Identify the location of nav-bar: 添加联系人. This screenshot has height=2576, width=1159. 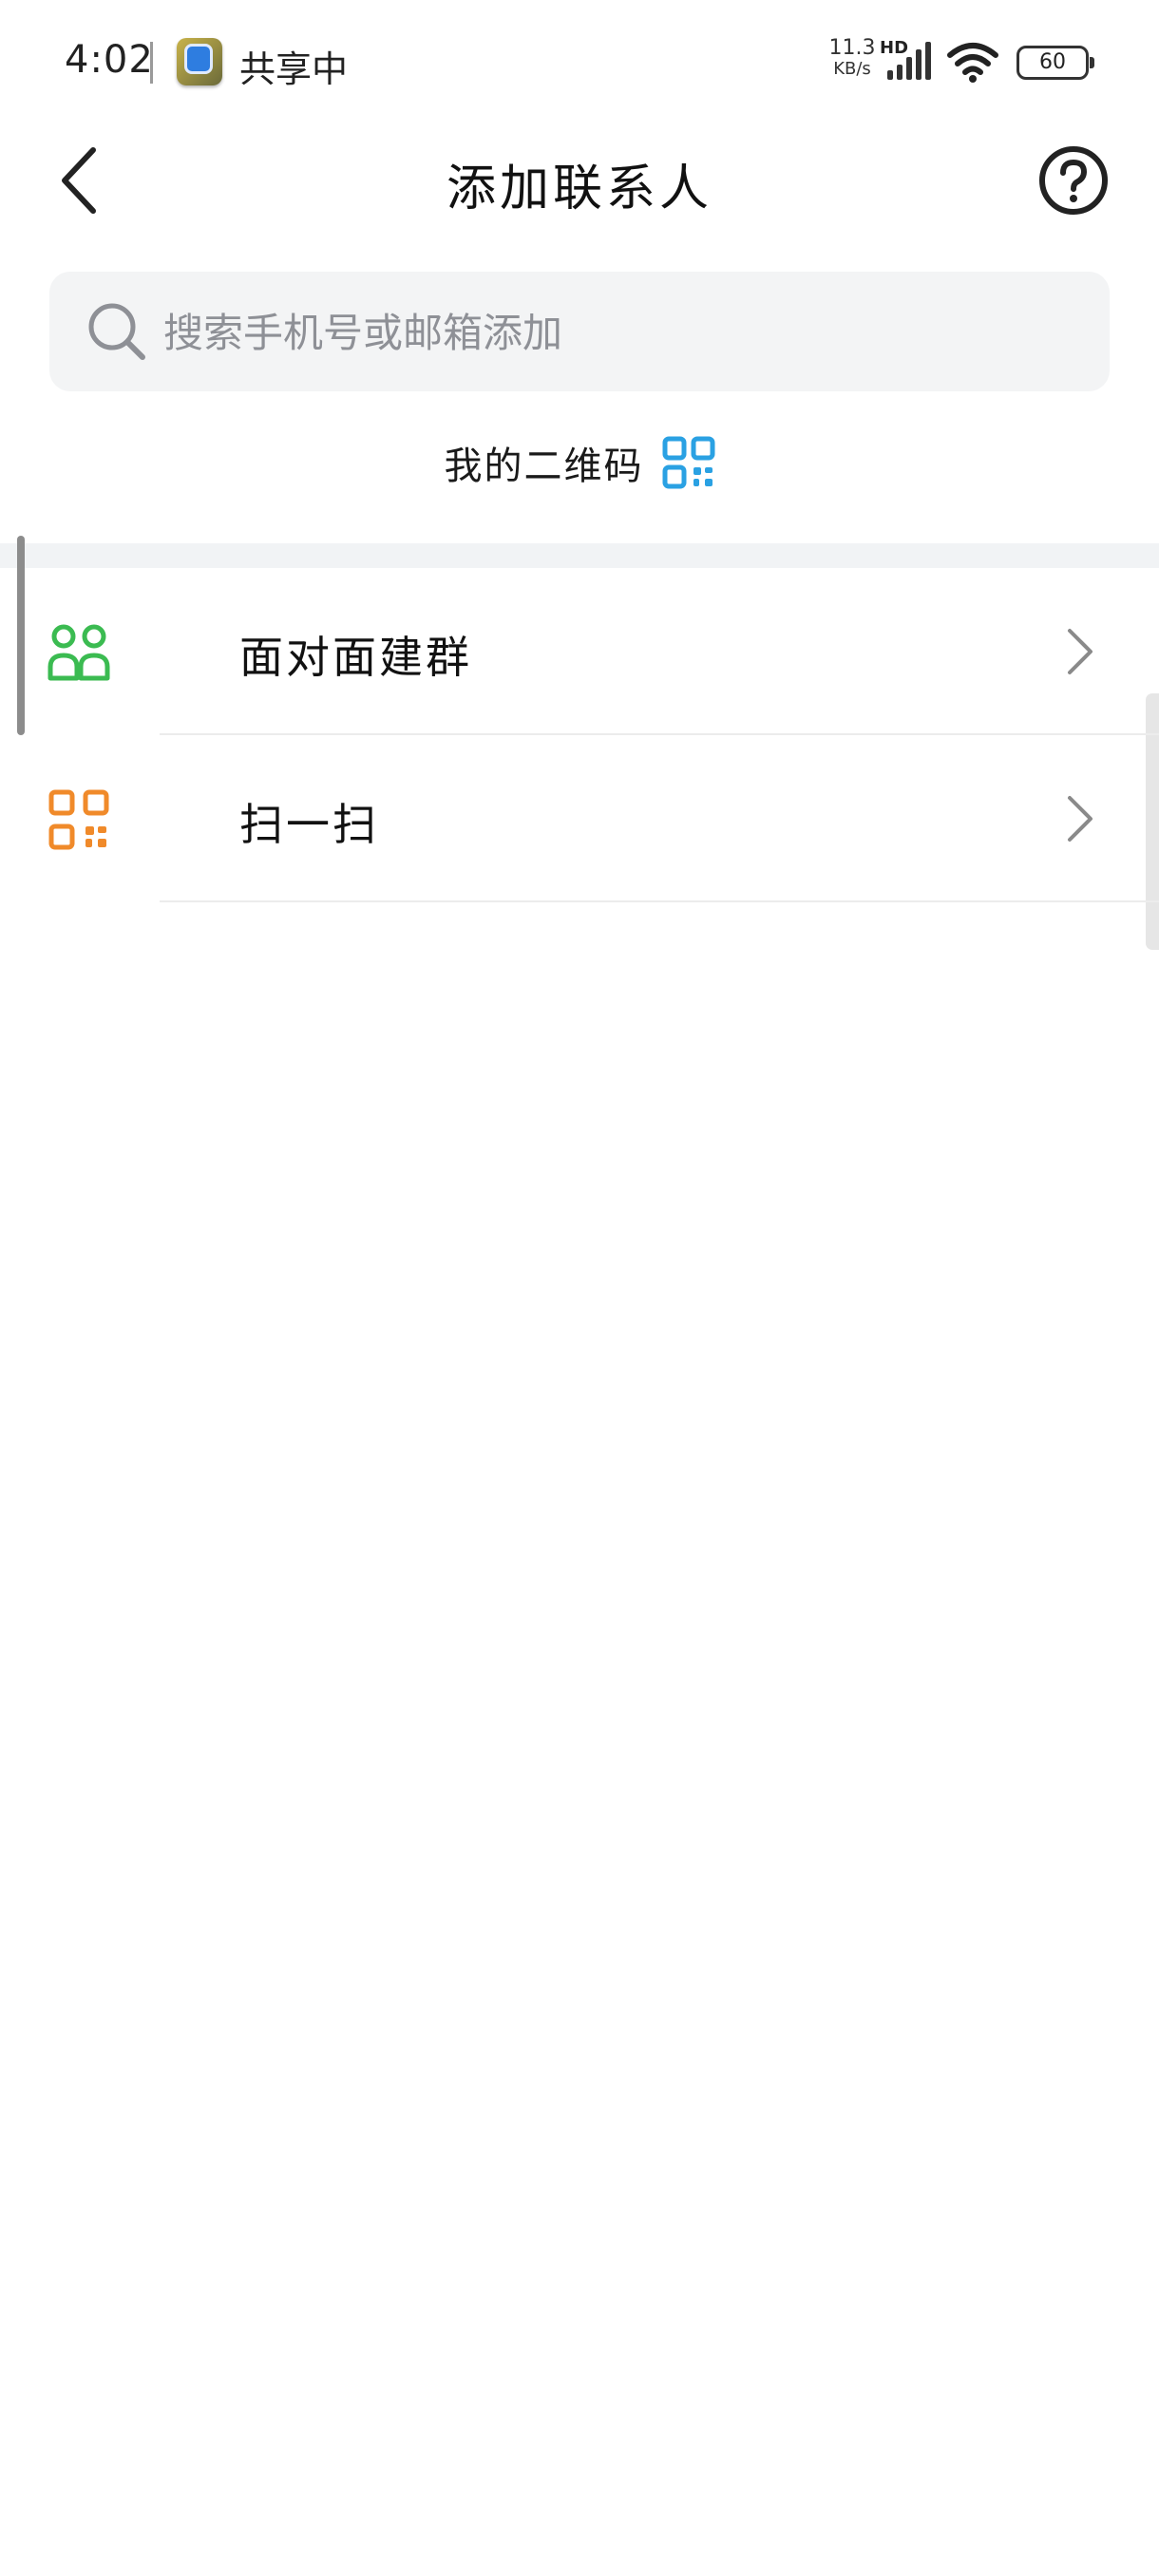
(579, 180).